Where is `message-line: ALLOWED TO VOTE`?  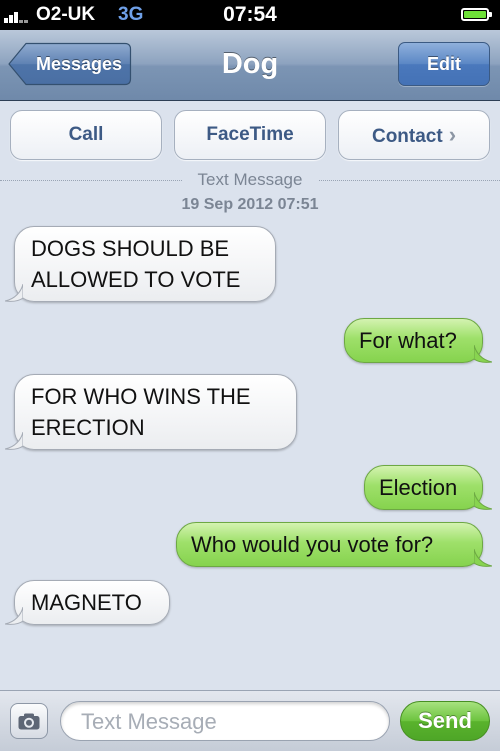
message-line: ALLOWED TO VOTE is located at coordinates (136, 279).